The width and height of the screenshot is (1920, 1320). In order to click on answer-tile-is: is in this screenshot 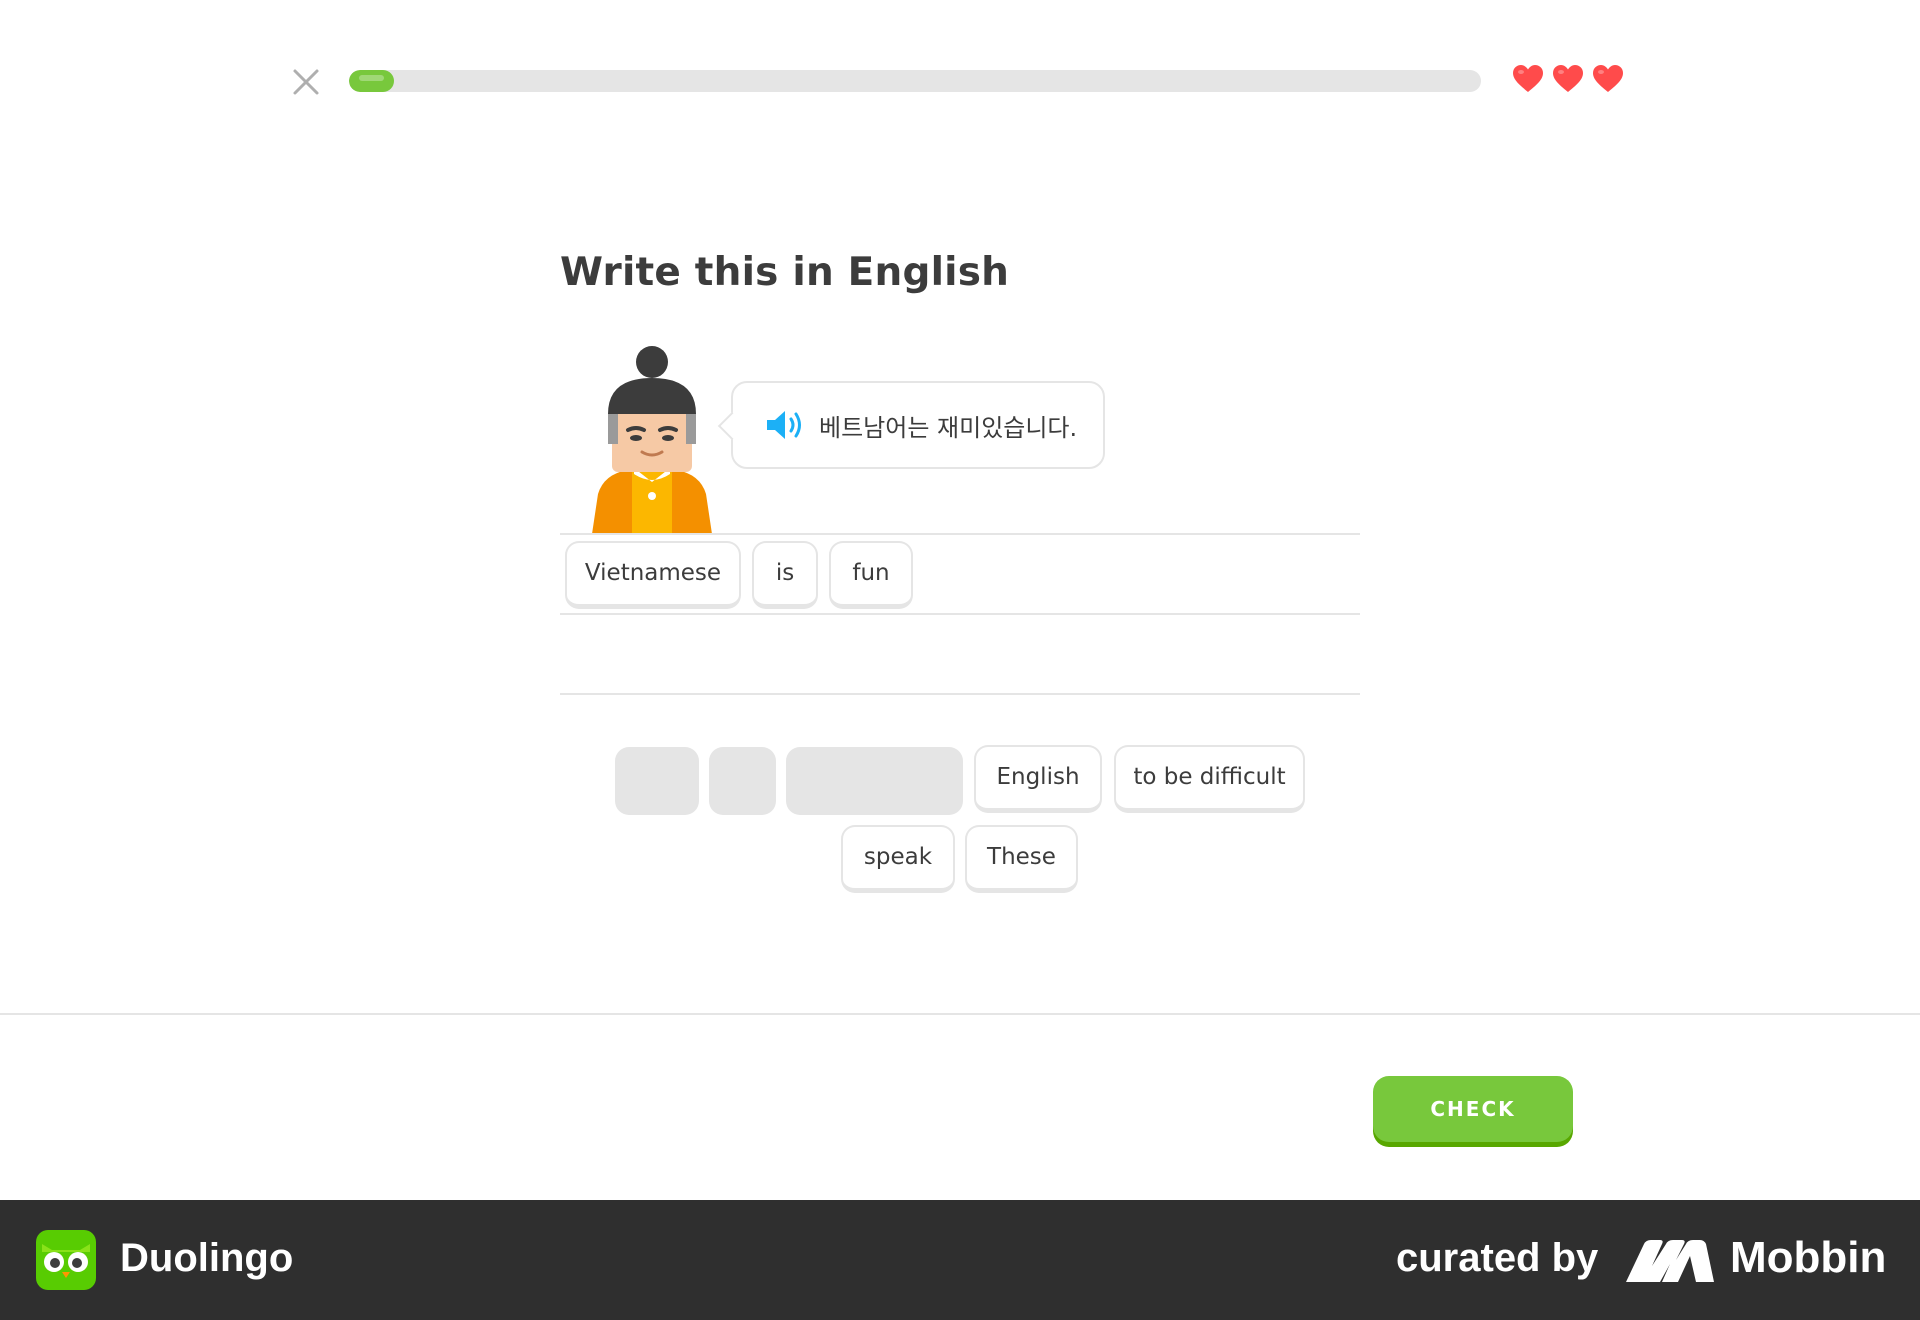, I will do `click(785, 575)`.